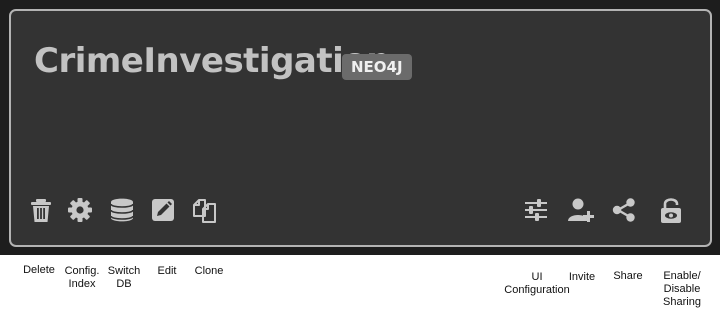 The width and height of the screenshot is (720, 323). I want to click on gear-icon, so click(80, 210).